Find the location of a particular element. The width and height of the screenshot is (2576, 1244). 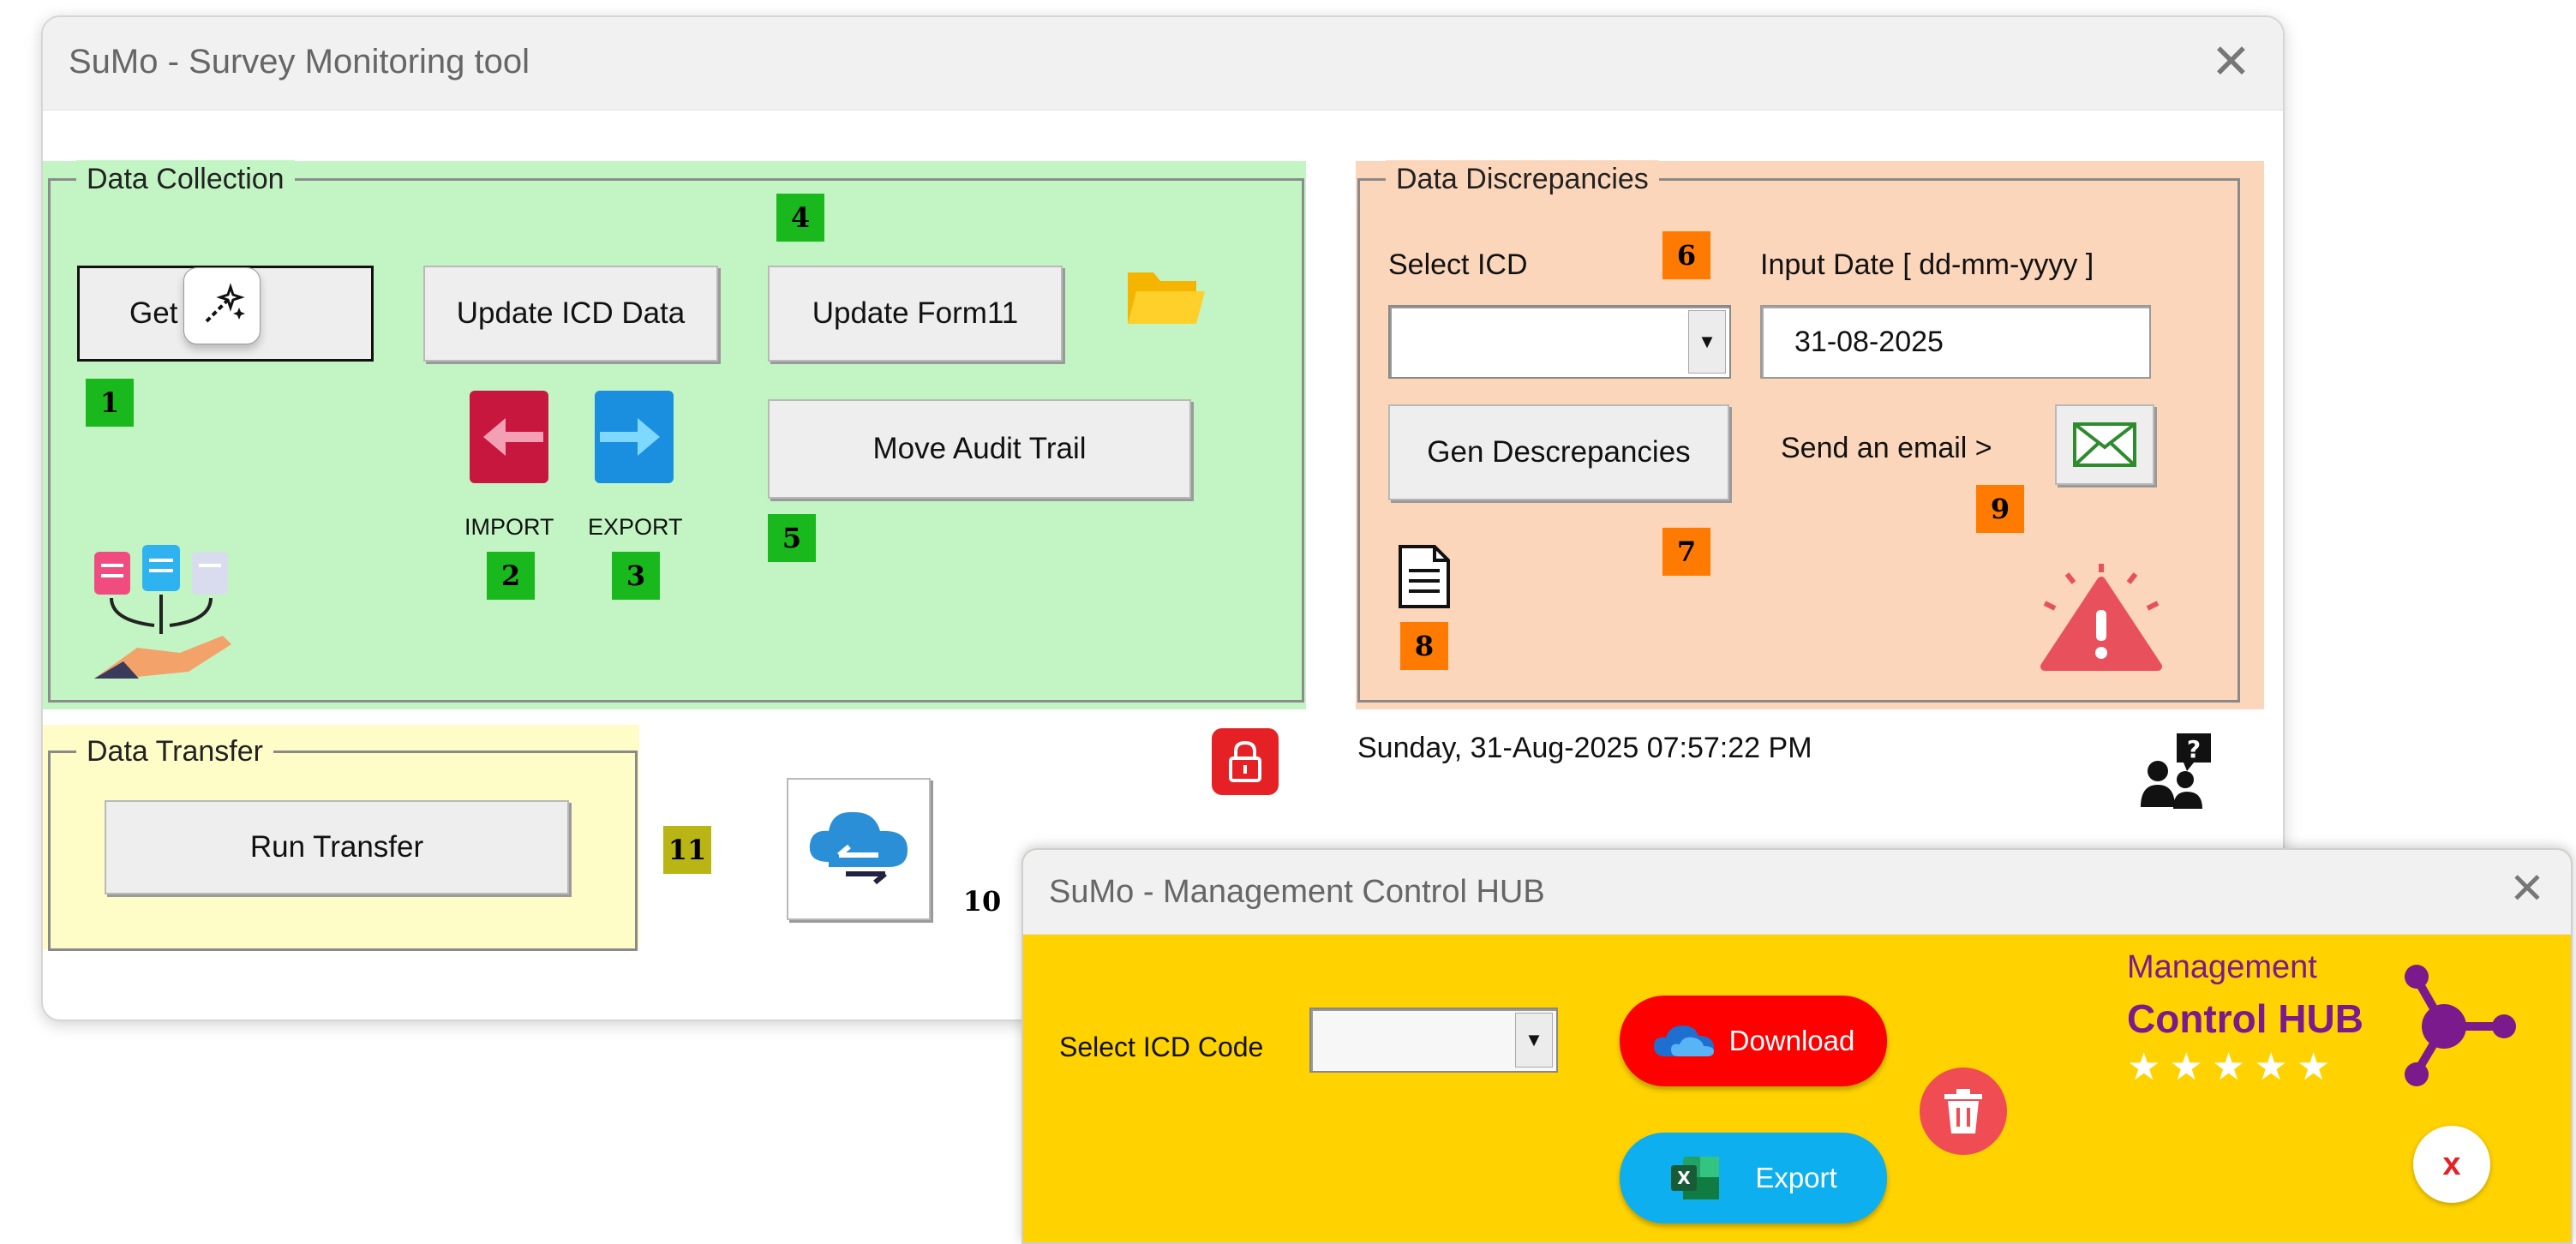

brand-management-text: Management is located at coordinates (2222, 967).